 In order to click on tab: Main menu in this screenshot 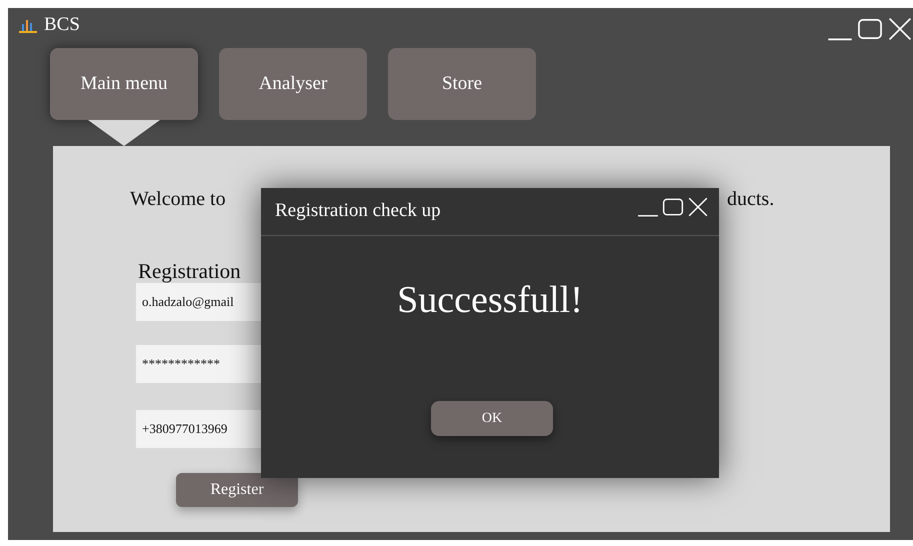, I will do `click(124, 84)`.